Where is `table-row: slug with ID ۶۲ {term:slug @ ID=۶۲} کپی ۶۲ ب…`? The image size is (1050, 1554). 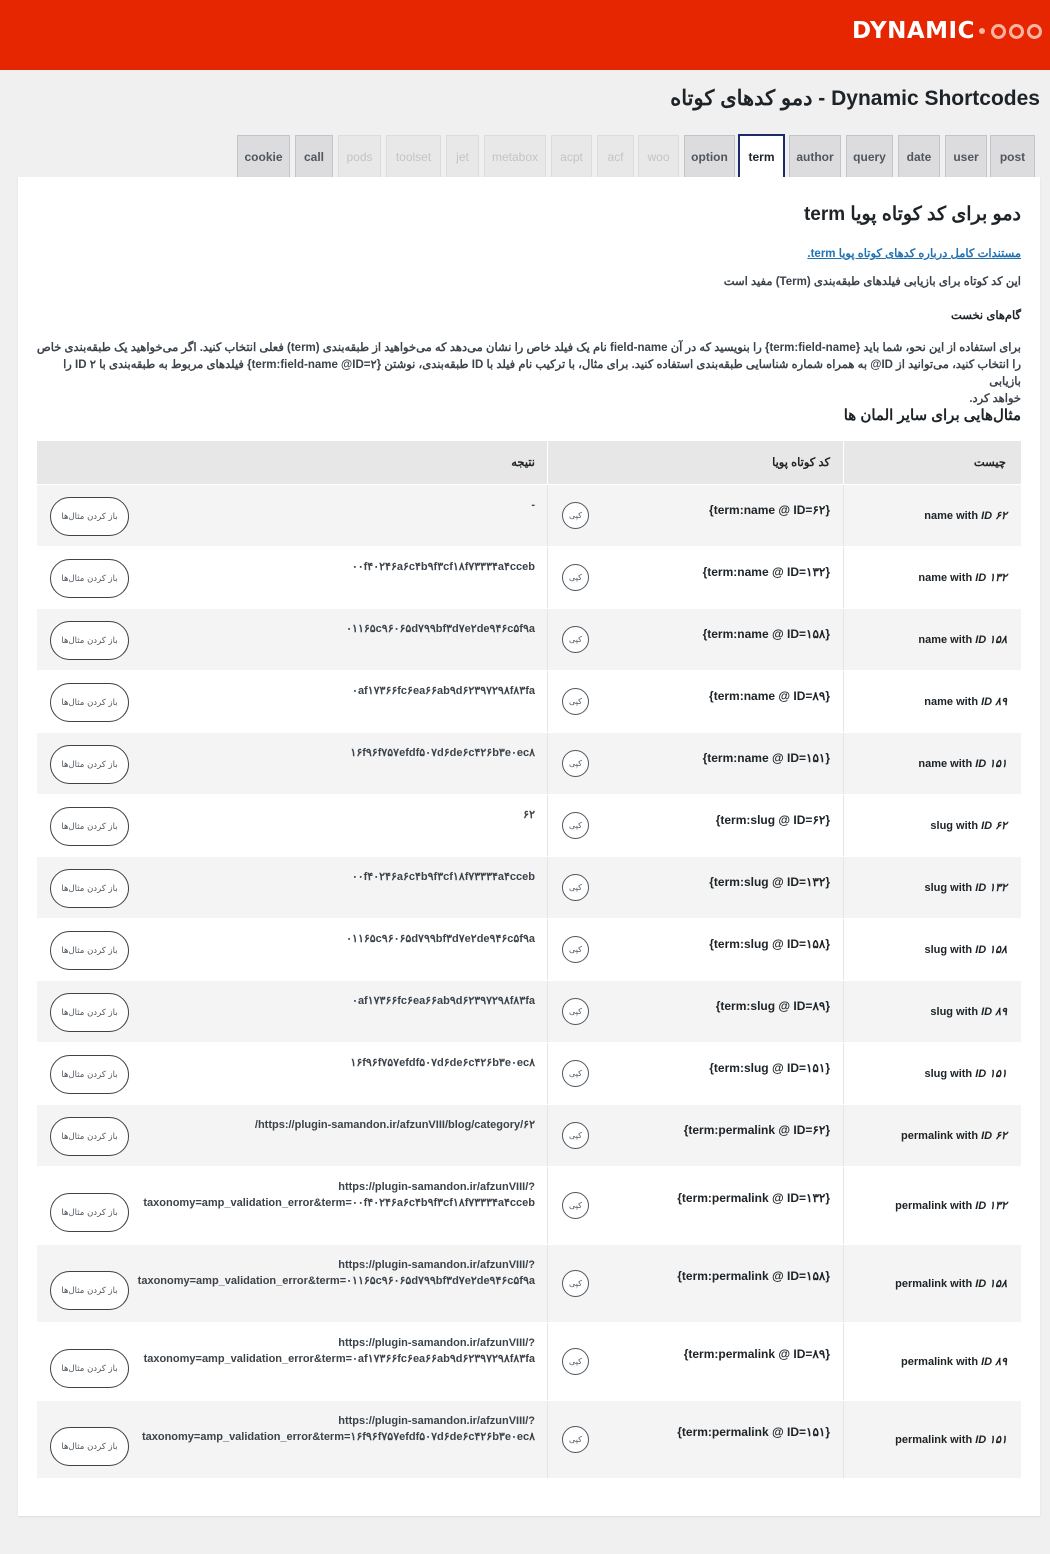 table-row: slug with ID ۶۲ {term:slug @ ID=۶۲} کپی ۶۲ ب… is located at coordinates (529, 825).